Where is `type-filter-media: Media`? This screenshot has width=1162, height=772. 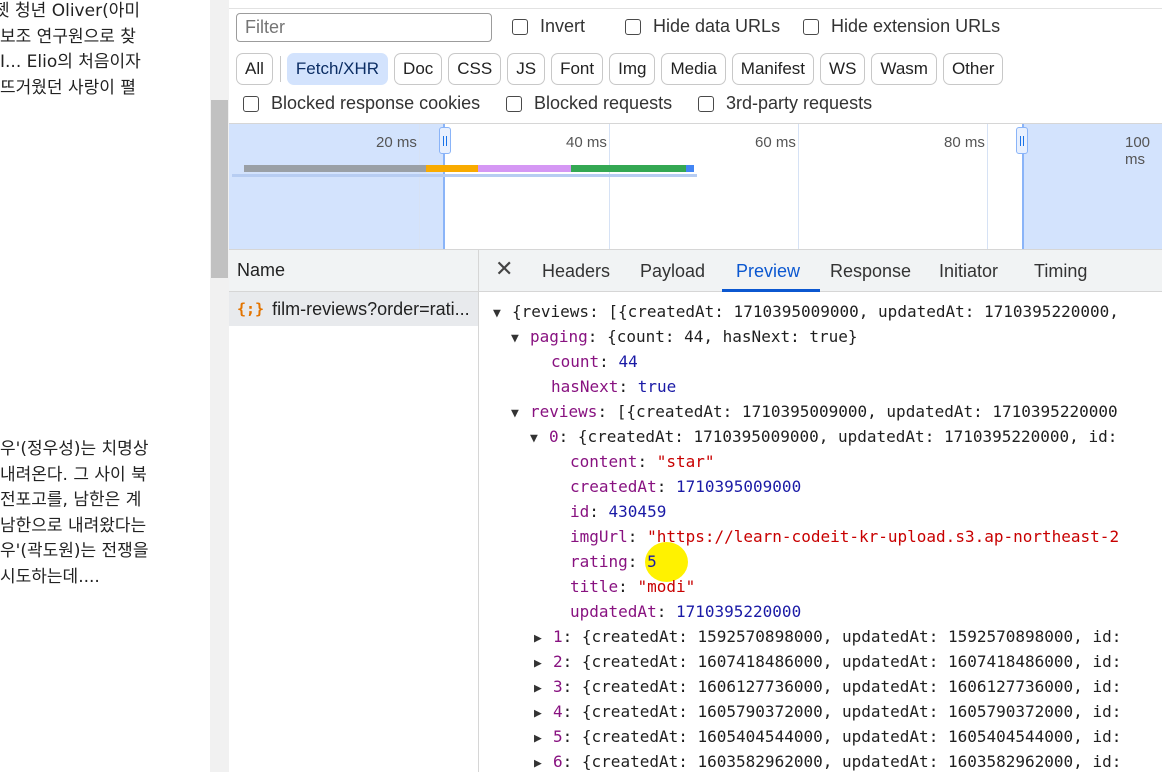 type-filter-media: Media is located at coordinates (693, 68).